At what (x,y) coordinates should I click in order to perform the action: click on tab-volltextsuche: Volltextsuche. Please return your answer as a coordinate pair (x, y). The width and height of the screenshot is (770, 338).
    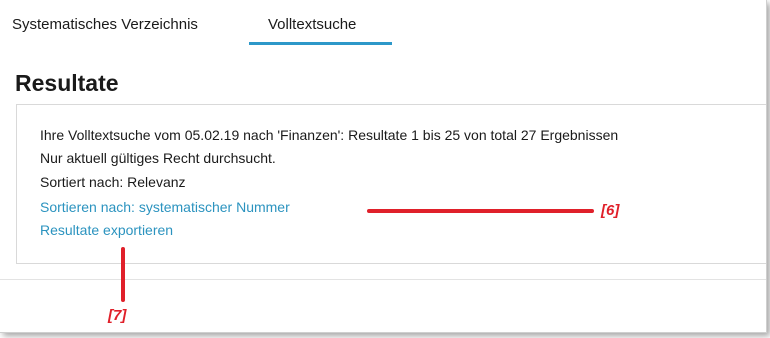
    Looking at the image, I should click on (312, 24).